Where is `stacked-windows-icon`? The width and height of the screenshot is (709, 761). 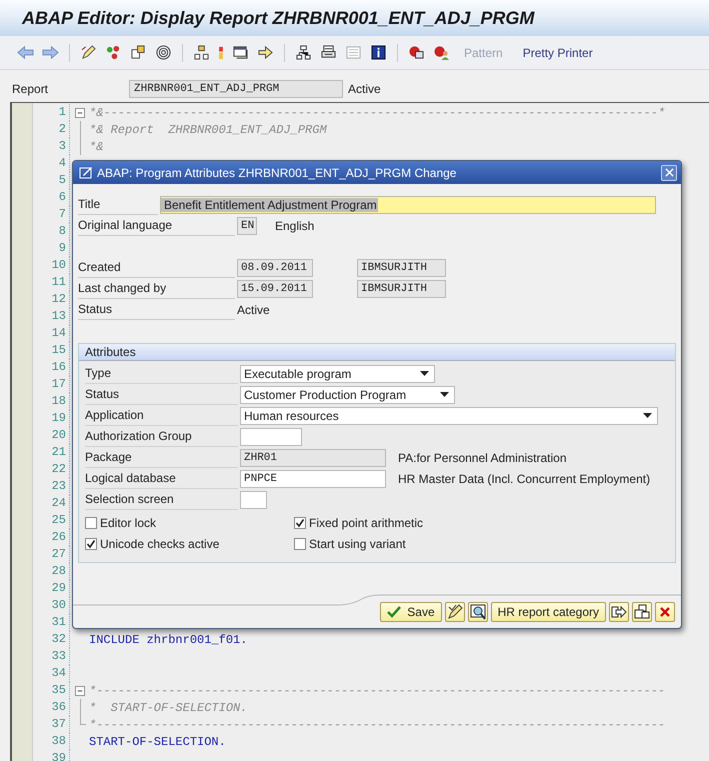
stacked-windows-icon is located at coordinates (642, 612).